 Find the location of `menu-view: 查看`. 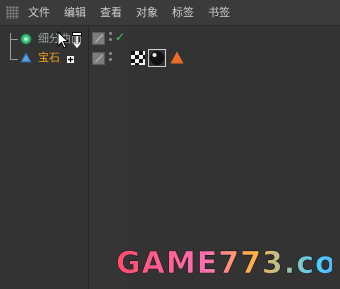

menu-view: 查看 is located at coordinates (111, 13).